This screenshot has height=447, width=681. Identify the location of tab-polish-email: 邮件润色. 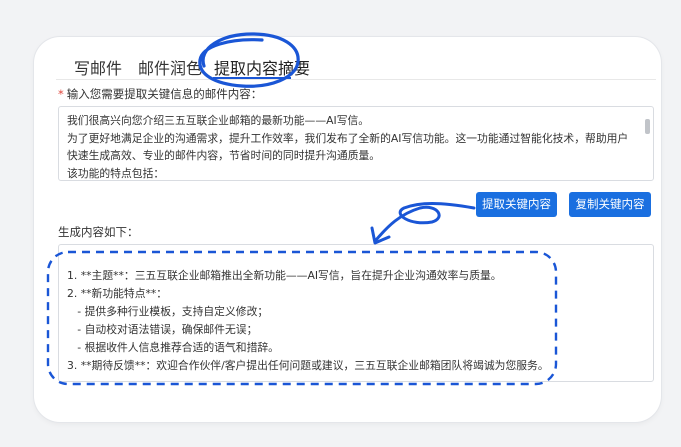
(170, 67).